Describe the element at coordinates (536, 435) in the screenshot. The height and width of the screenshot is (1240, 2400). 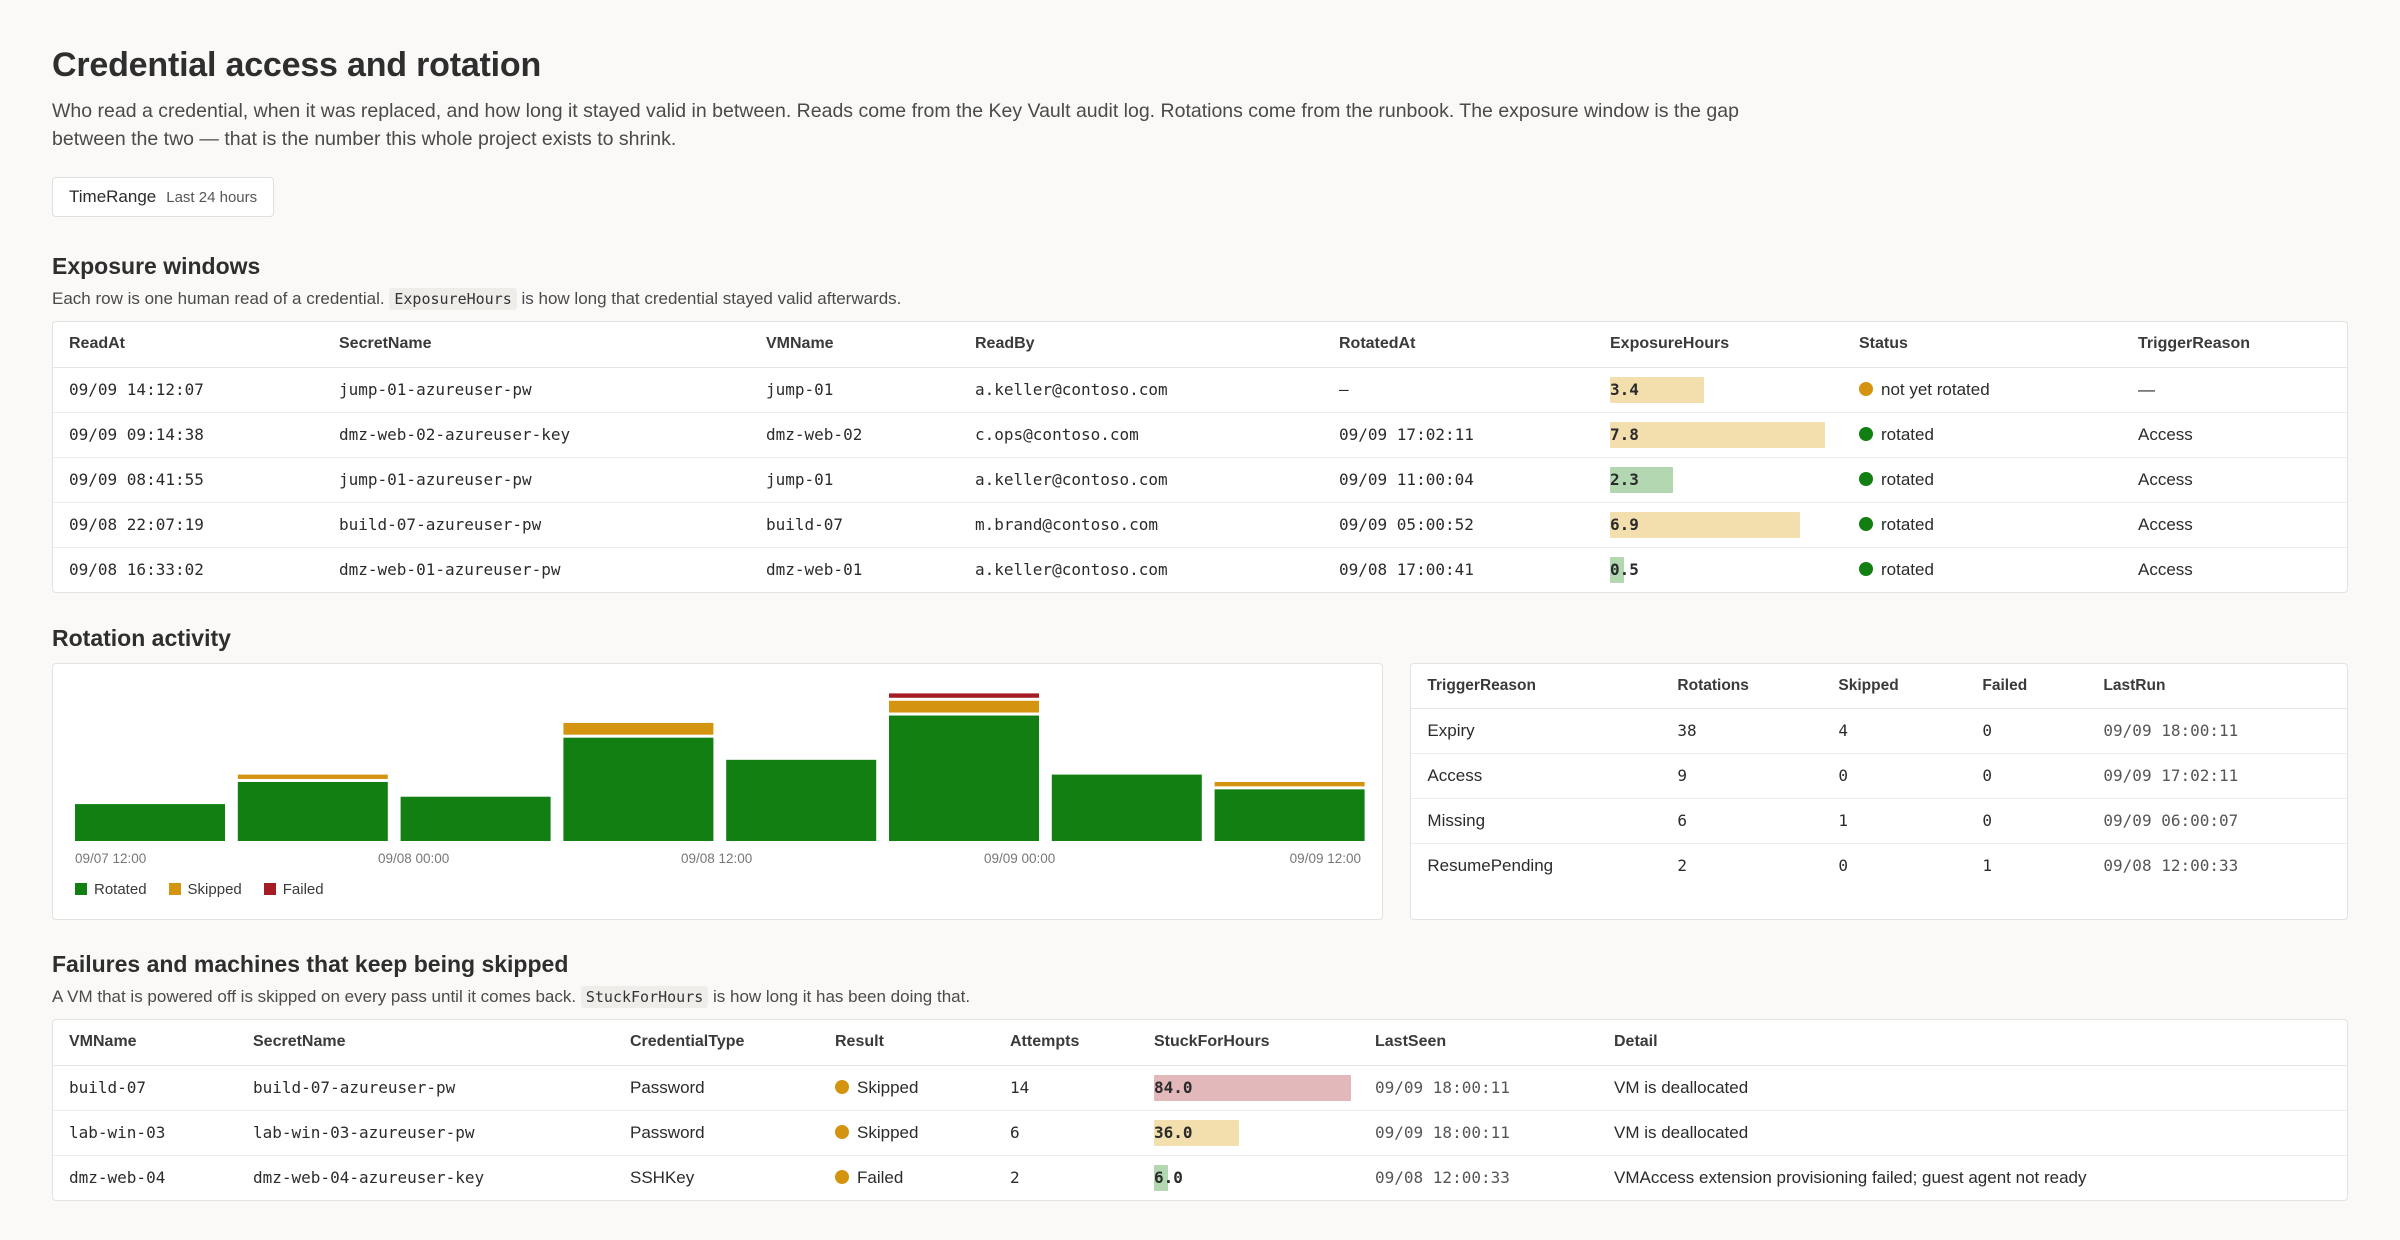
I see `secret-name-cell: dmz-web-02-azureuser-key` at that location.